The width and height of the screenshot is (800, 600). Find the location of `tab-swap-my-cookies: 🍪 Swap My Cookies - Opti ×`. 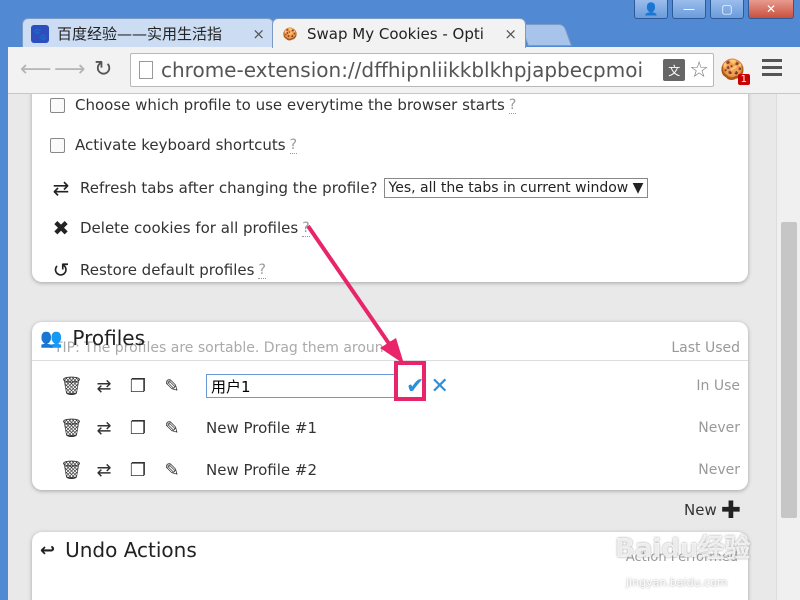

tab-swap-my-cookies: 🍪 Swap My Cookies - Opti × is located at coordinates (399, 33).